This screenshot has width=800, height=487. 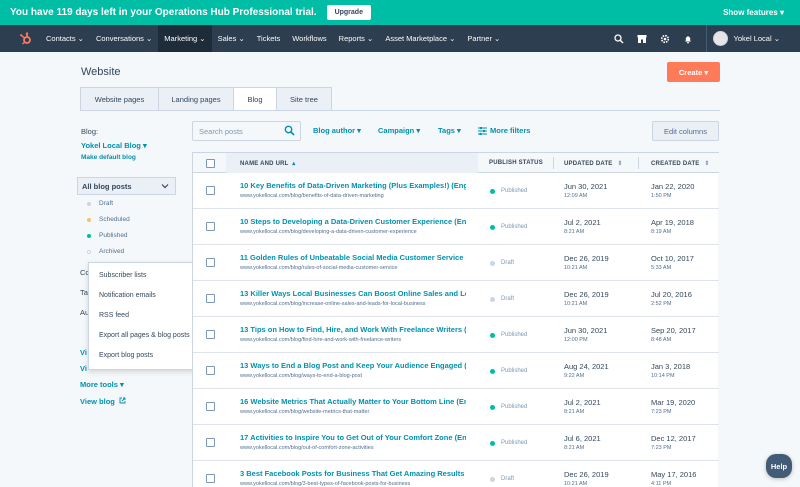 I want to click on created-time: 5:33 AM, so click(x=661, y=268).